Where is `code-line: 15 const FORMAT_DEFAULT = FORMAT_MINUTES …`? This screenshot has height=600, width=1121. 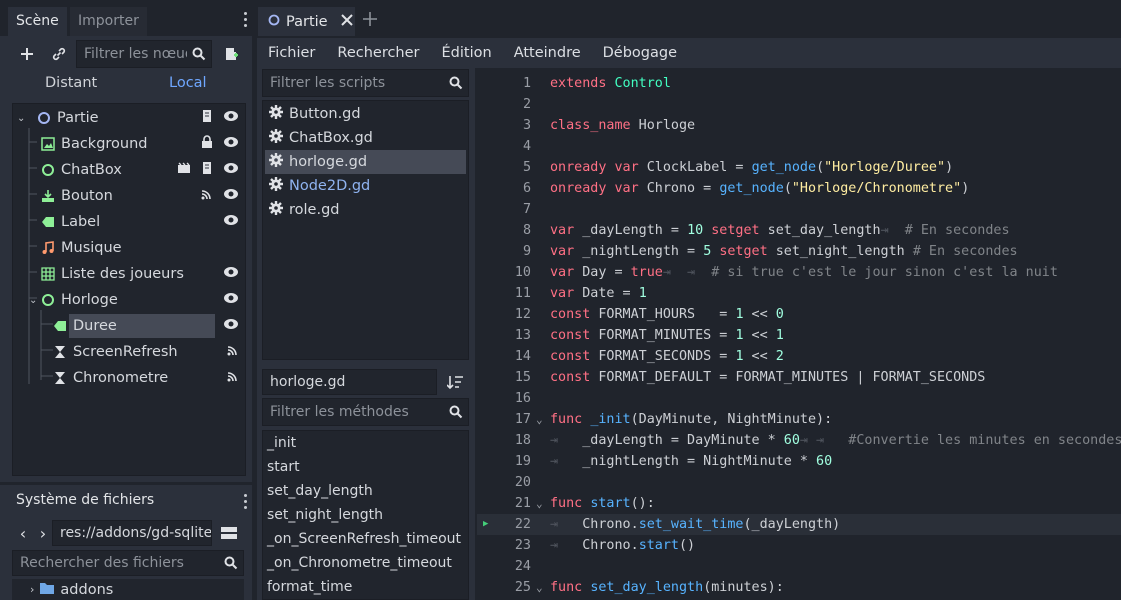
code-line: 15 const FORMAT_DEFAULT = FORMAT_MINUTES … is located at coordinates (799, 377).